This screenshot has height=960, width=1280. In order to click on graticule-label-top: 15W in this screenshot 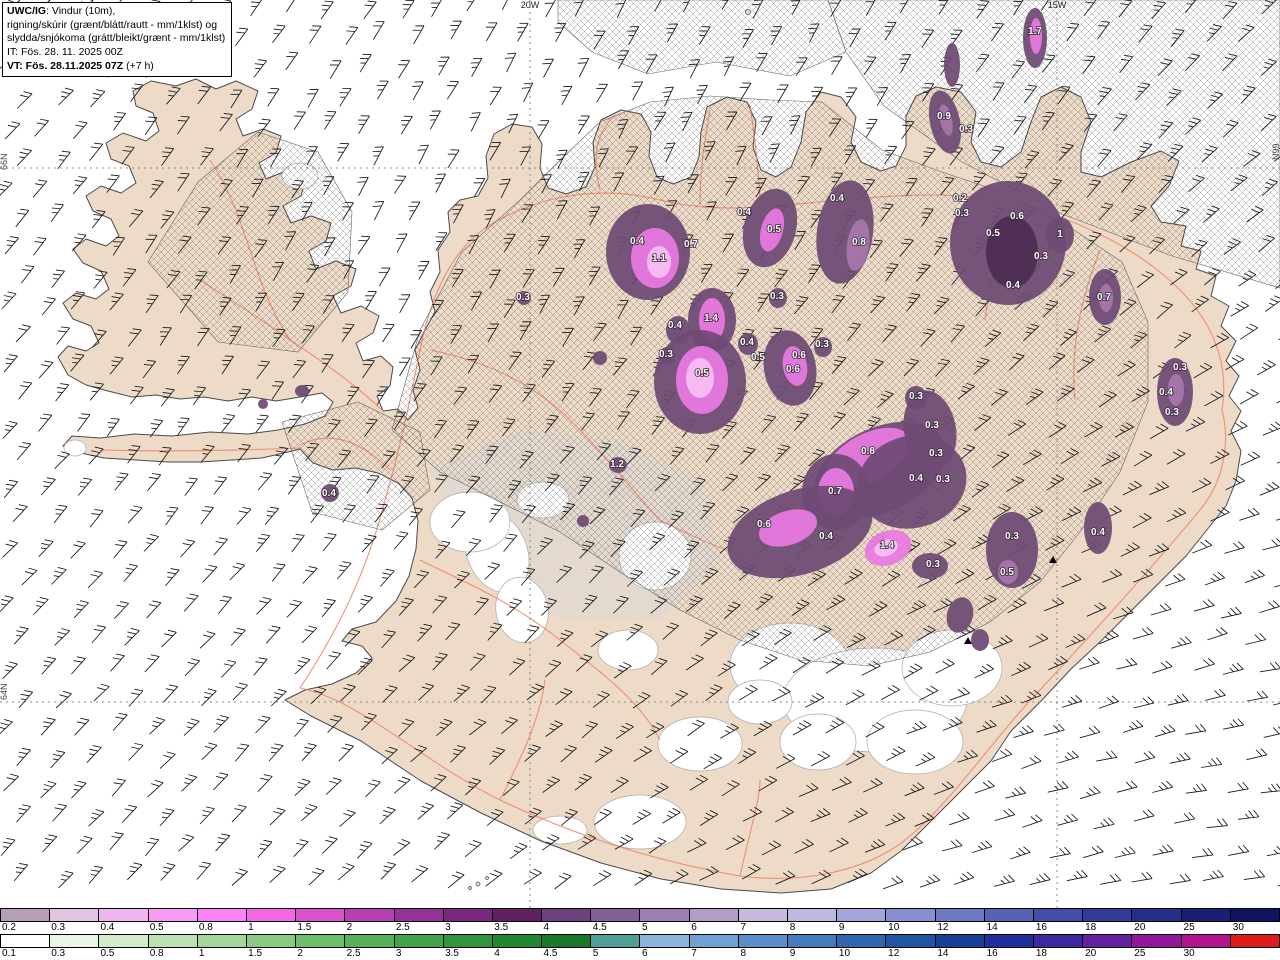, I will do `click(1057, 5)`.